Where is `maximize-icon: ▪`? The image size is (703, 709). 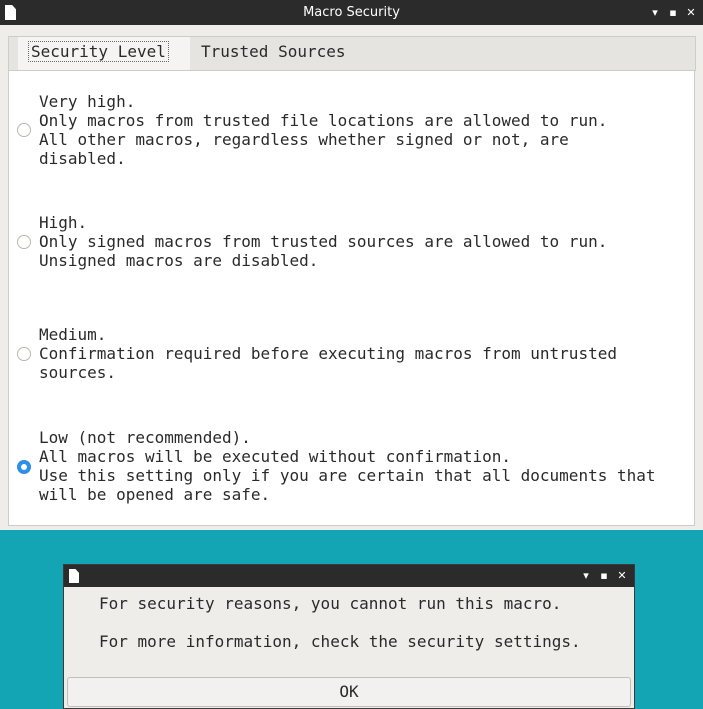 maximize-icon: ▪ is located at coordinates (673, 12).